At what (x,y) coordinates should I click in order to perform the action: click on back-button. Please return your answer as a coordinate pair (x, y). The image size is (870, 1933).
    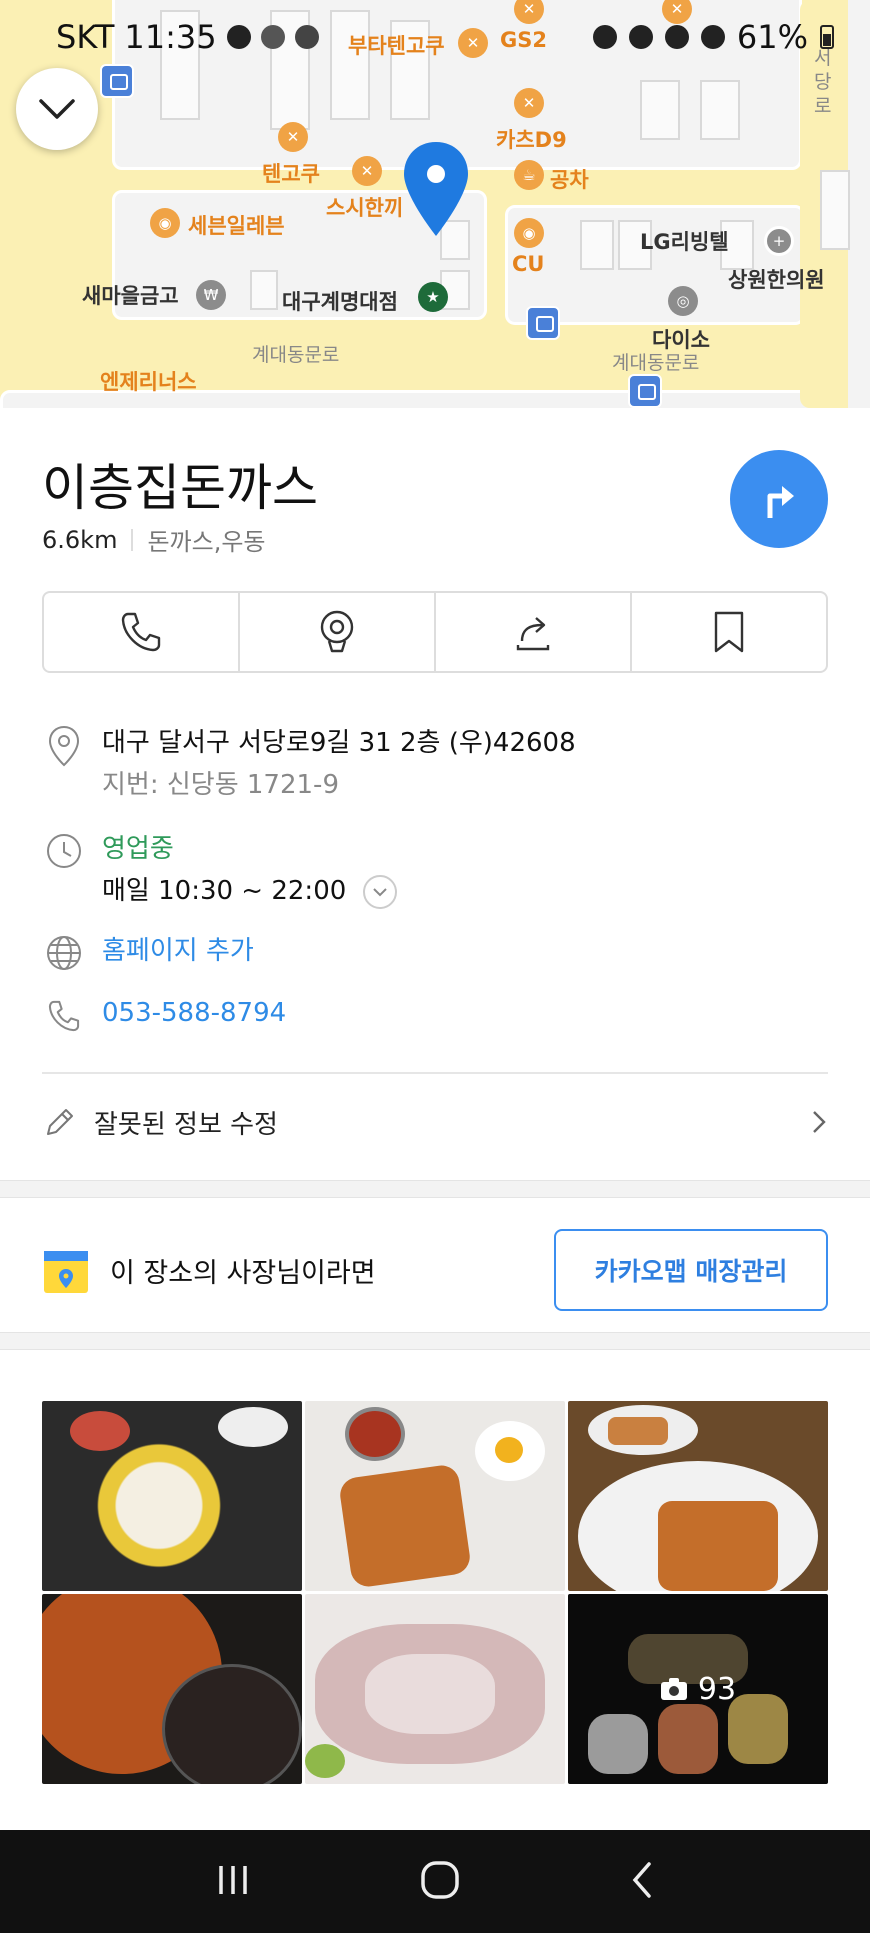
    Looking at the image, I should click on (642, 1882).